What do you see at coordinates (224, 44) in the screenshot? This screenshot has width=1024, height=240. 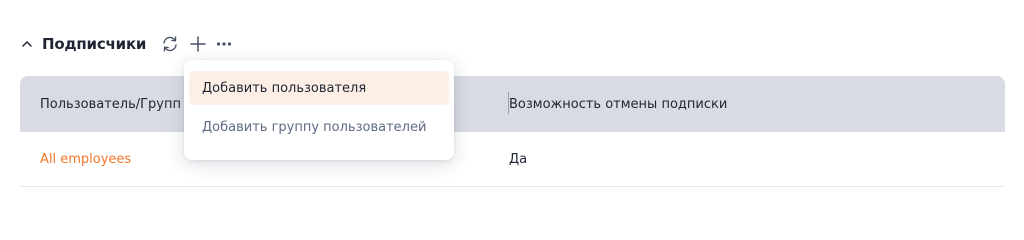 I see `more-horizontal-icon` at bounding box center [224, 44].